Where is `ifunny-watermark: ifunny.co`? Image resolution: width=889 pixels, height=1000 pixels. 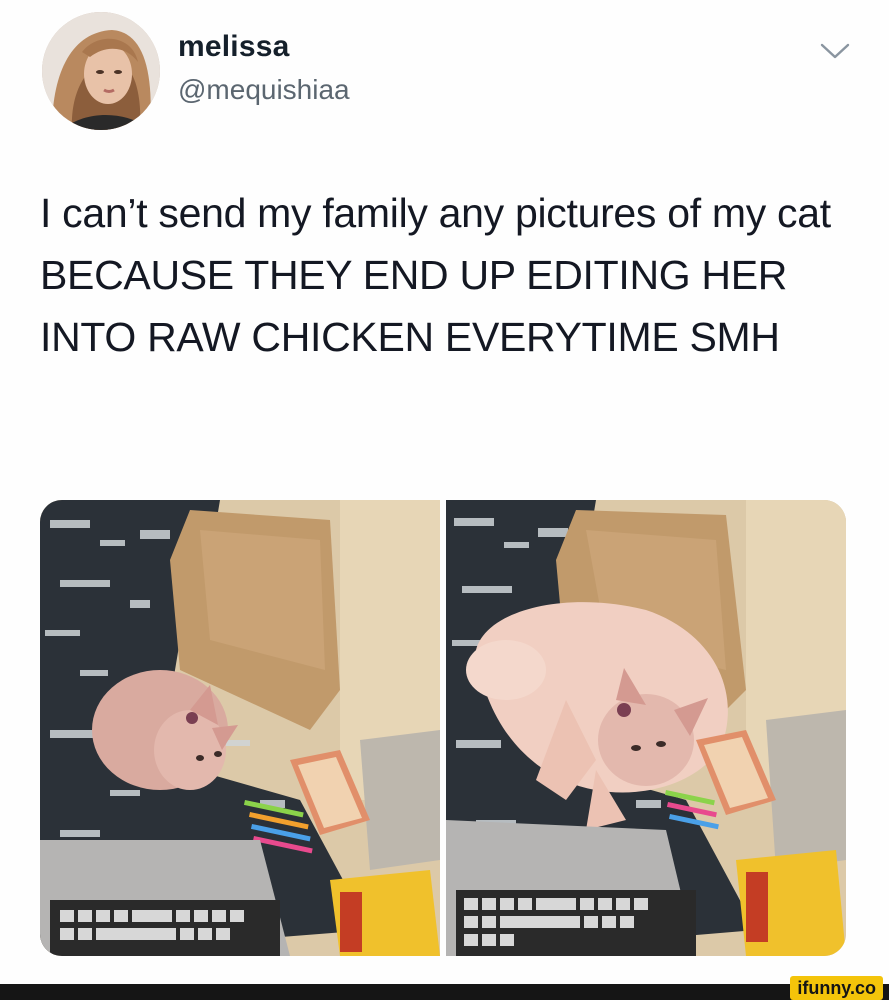
ifunny-watermark: ifunny.co is located at coordinates (836, 988).